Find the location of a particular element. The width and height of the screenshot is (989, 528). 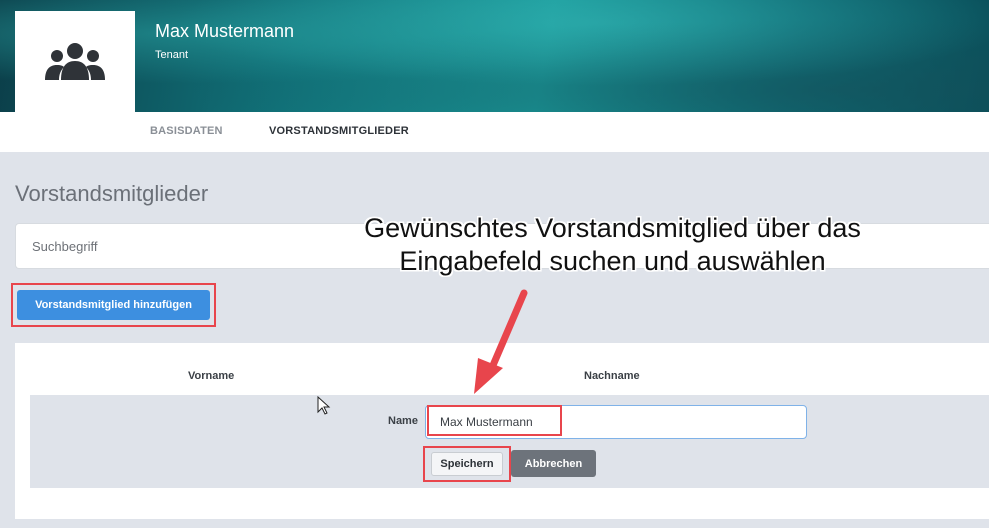

save-button: Speichern is located at coordinates (467, 464).